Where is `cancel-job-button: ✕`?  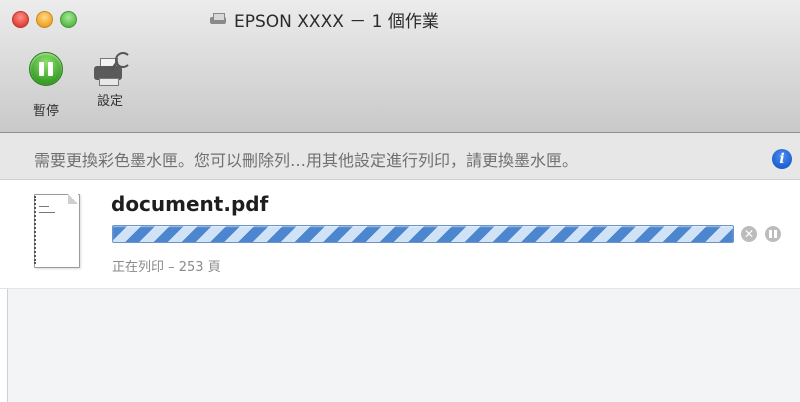
cancel-job-button: ✕ is located at coordinates (749, 234).